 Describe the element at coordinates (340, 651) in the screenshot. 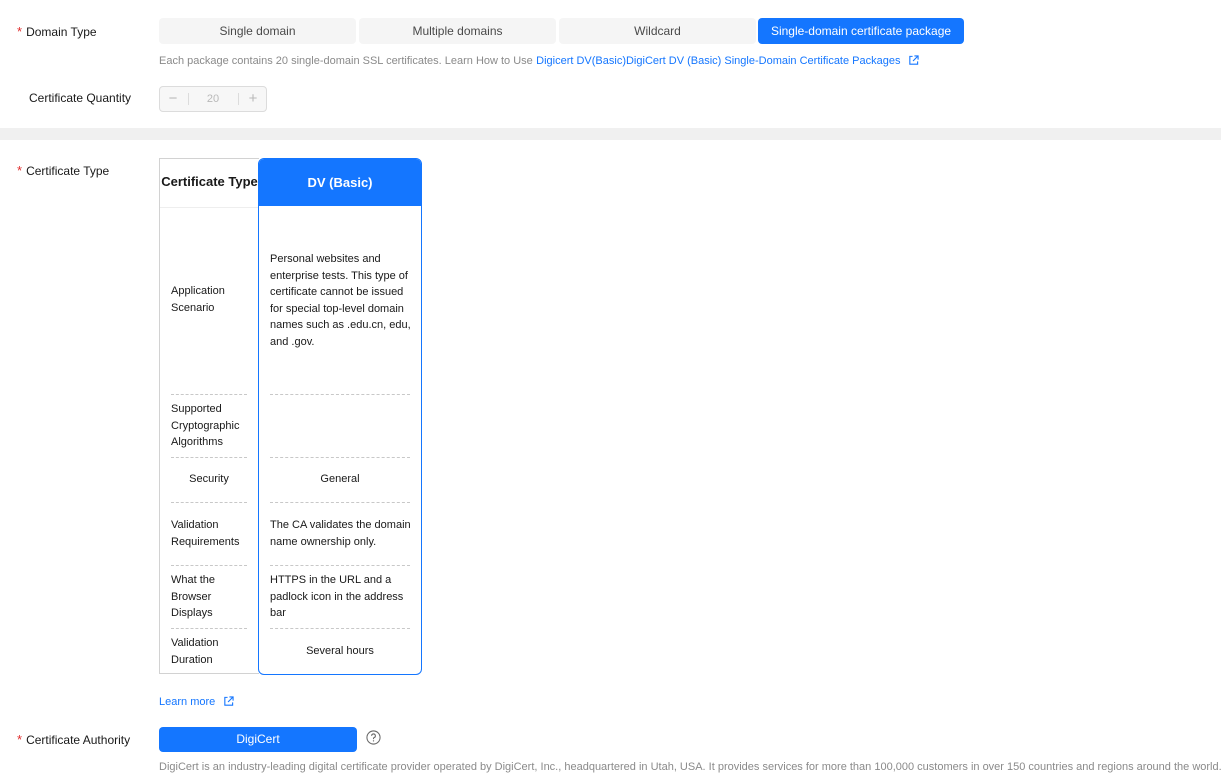

I see `row-value-validation-duration: Several hours` at that location.